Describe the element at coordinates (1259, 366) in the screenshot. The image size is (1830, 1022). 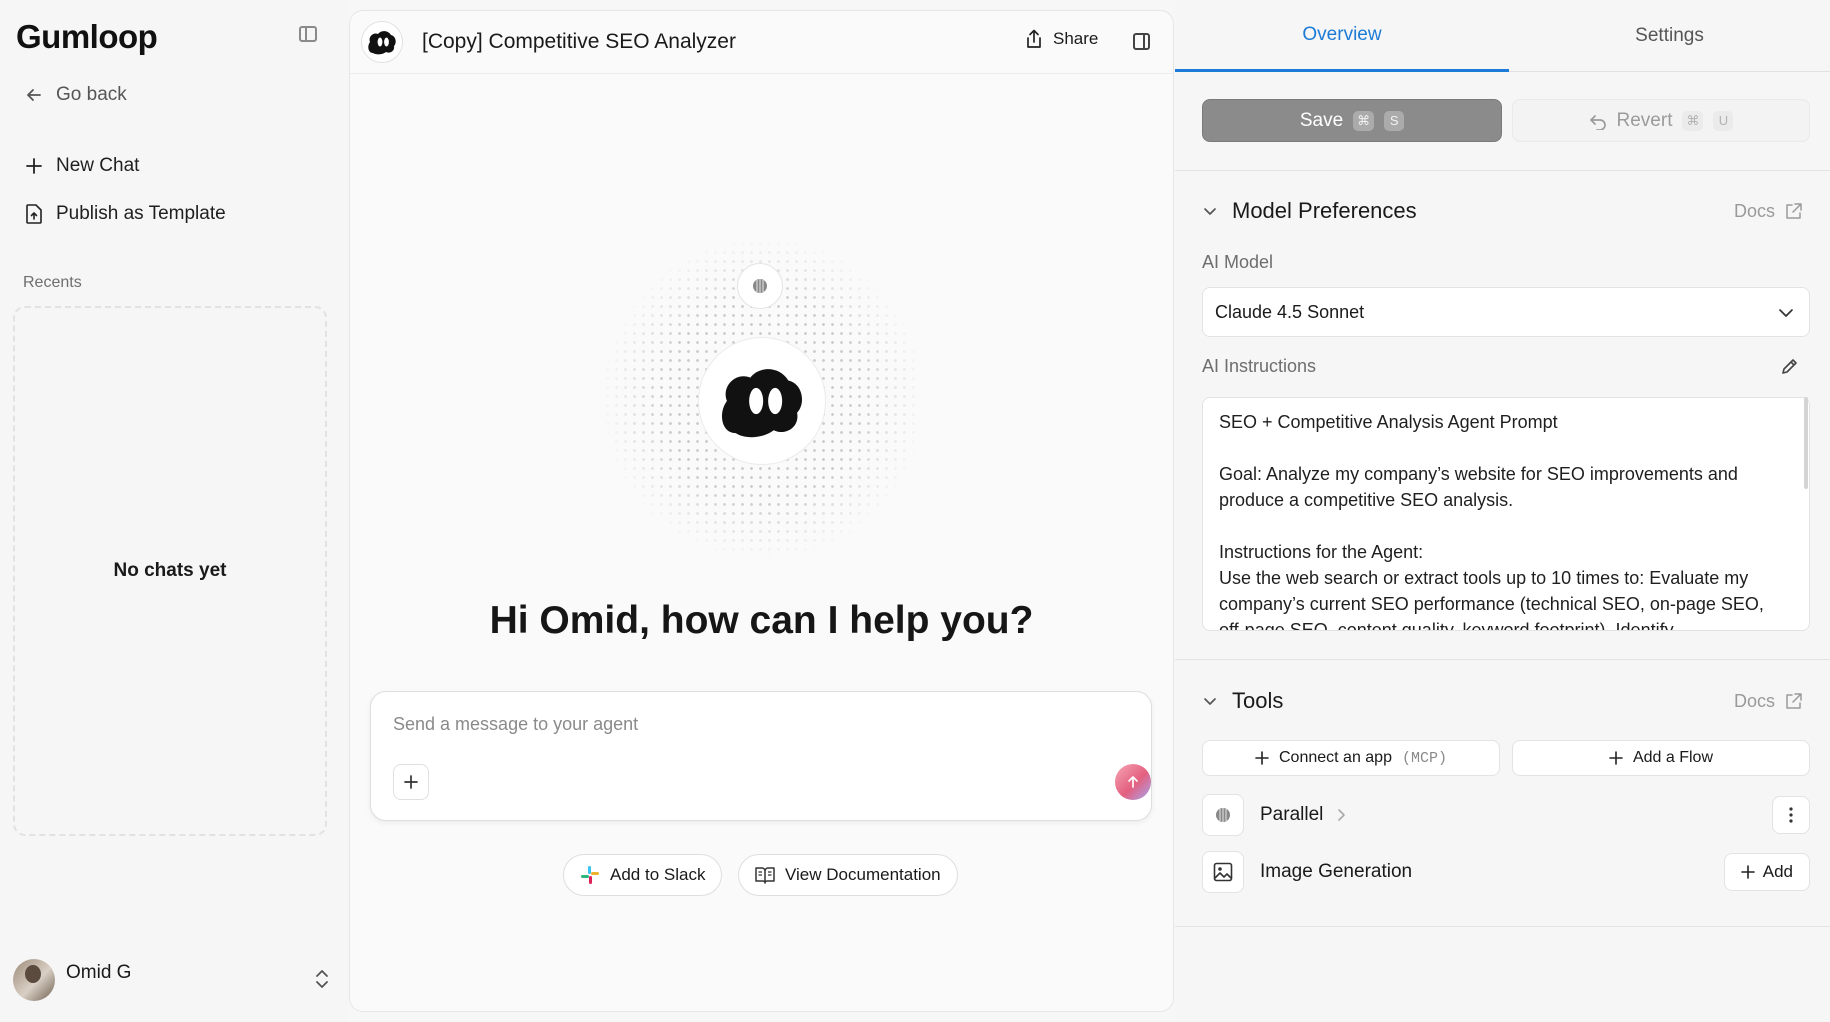
I see `ai-instructions-label: AI Instructions` at that location.